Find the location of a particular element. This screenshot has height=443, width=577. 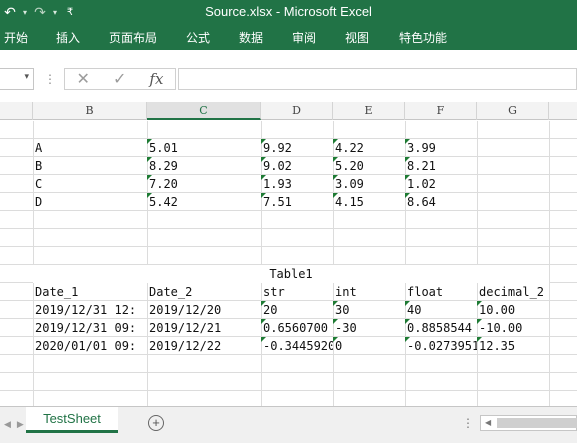

cell: 12.35 is located at coordinates (513, 346).